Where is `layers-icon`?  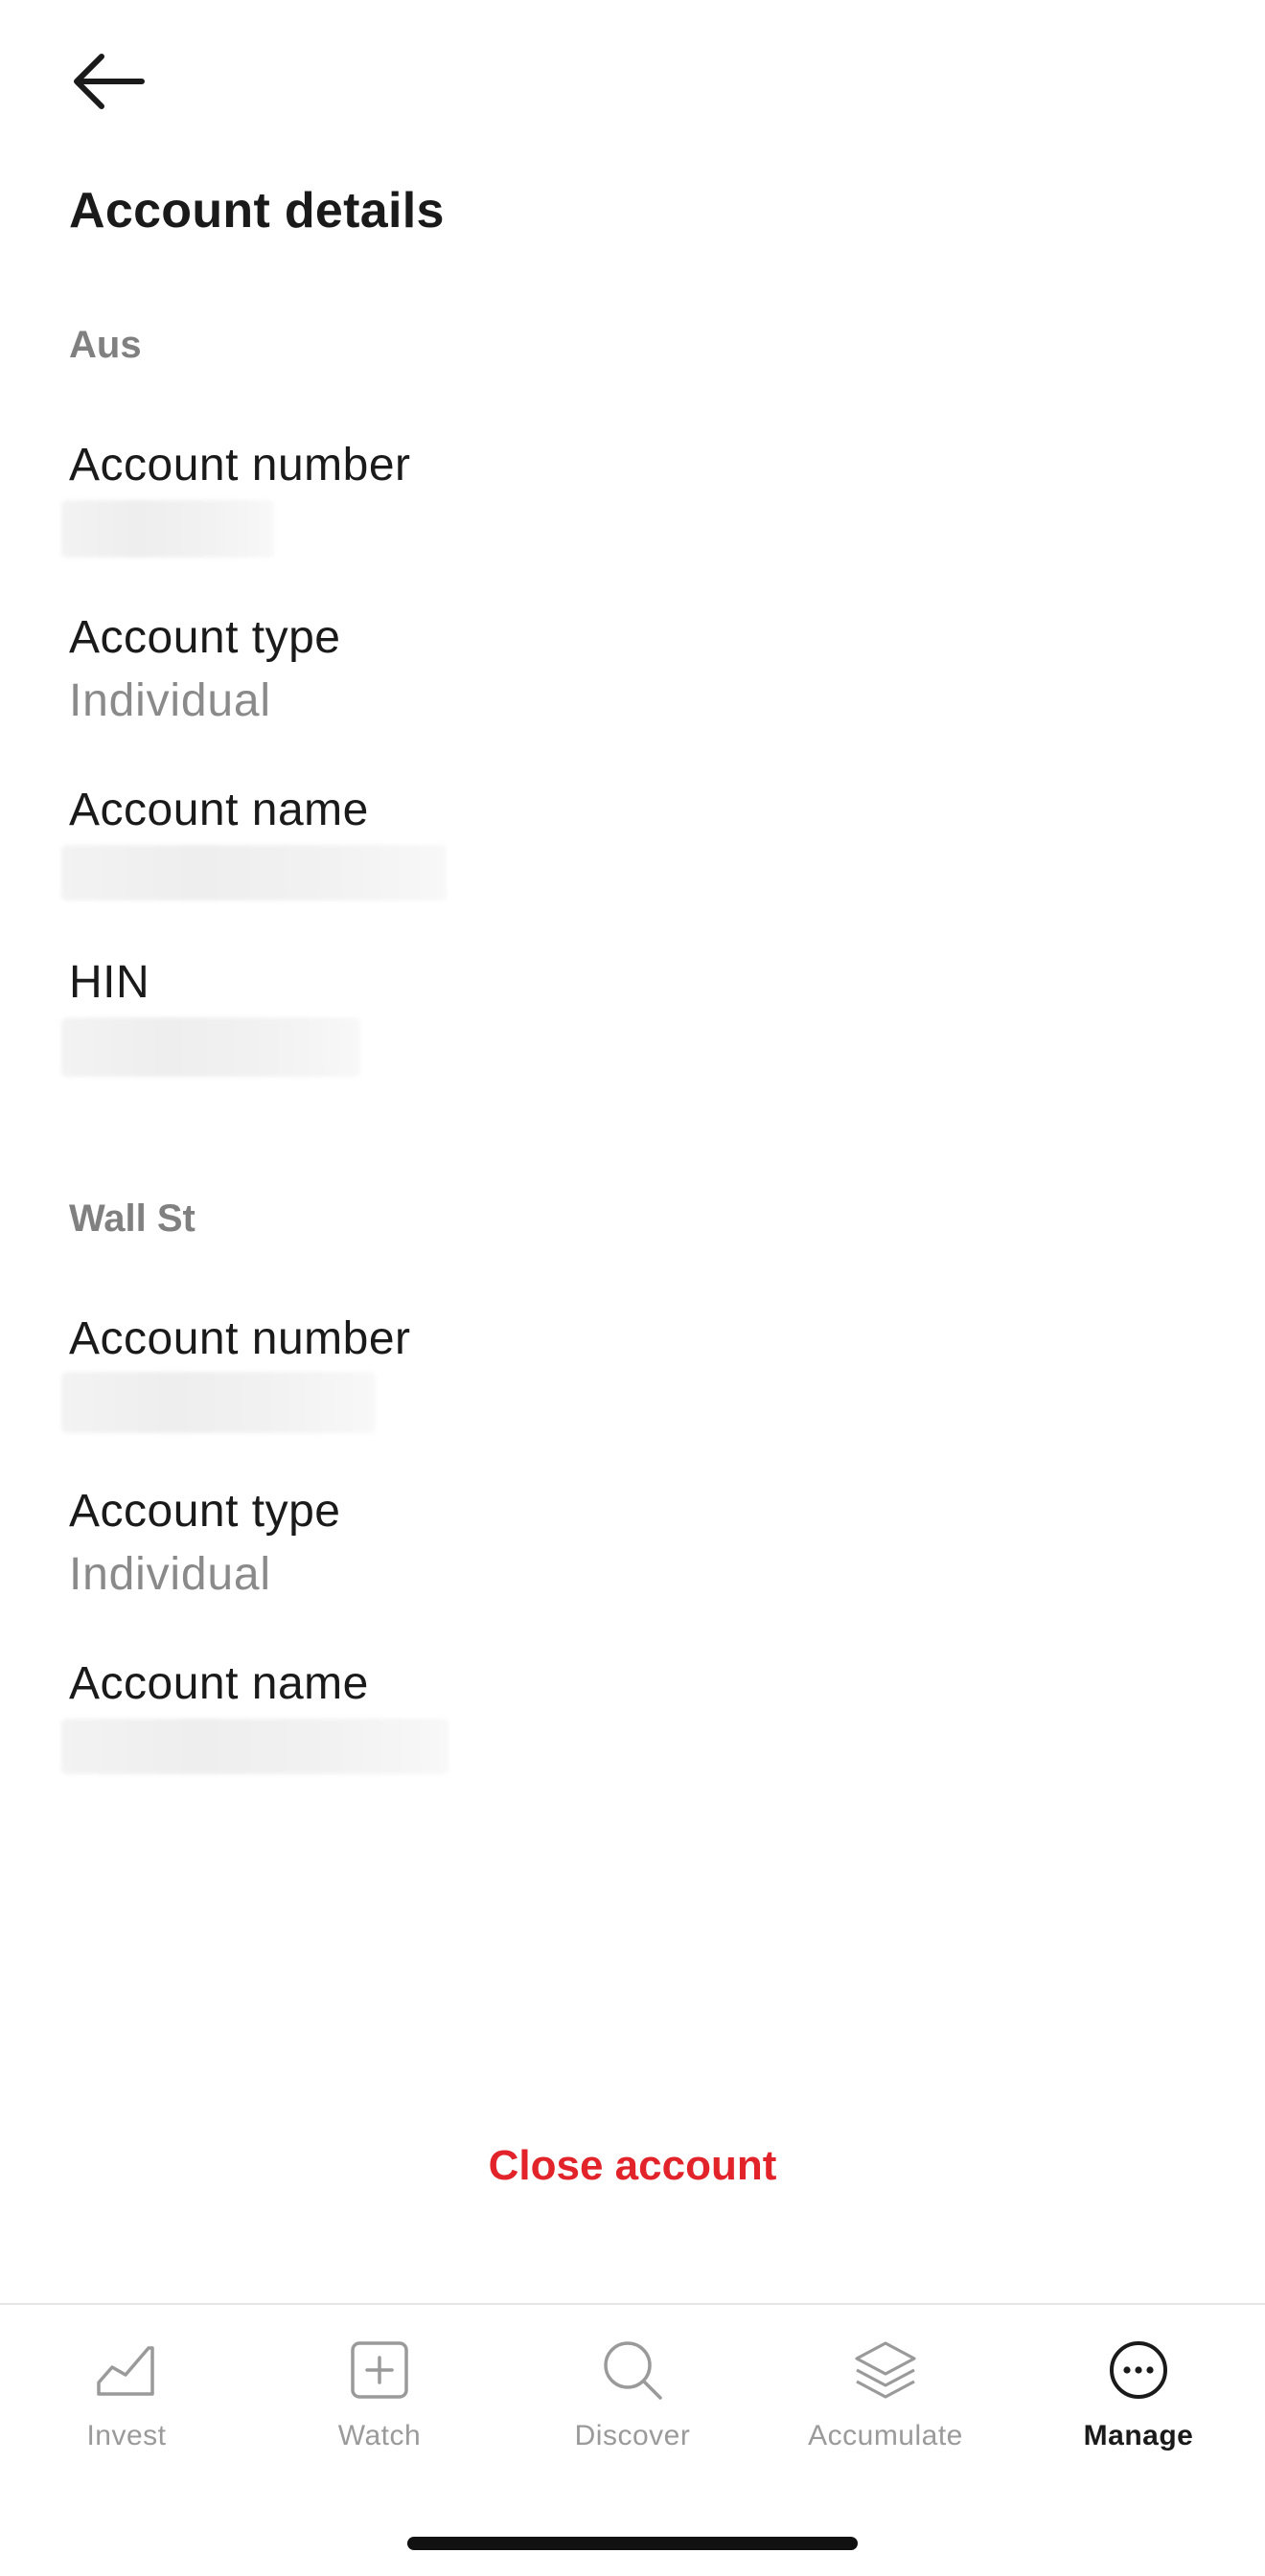 layers-icon is located at coordinates (885, 2370).